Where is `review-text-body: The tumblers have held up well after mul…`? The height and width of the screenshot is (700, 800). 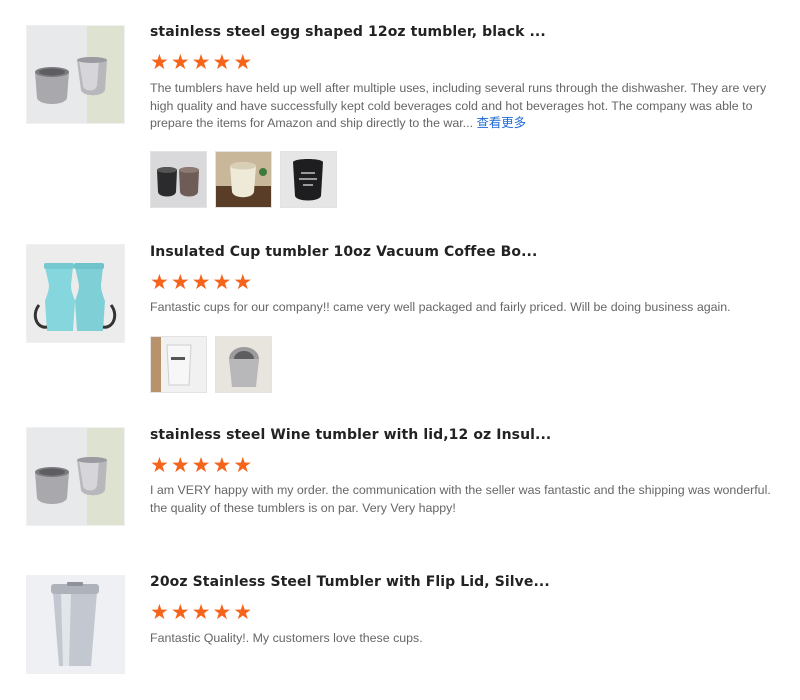 review-text-body: The tumblers have held up well after mul… is located at coordinates (458, 105).